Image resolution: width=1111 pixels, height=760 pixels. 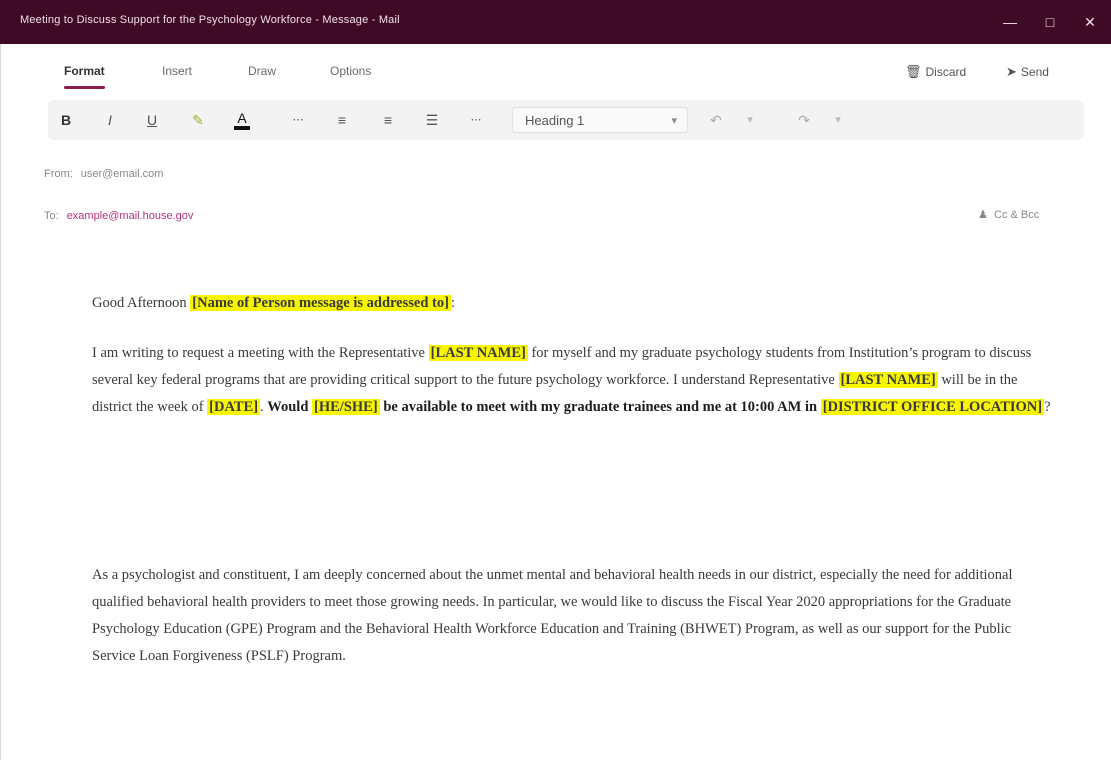 I want to click on tab-format: Format, so click(x=84, y=76).